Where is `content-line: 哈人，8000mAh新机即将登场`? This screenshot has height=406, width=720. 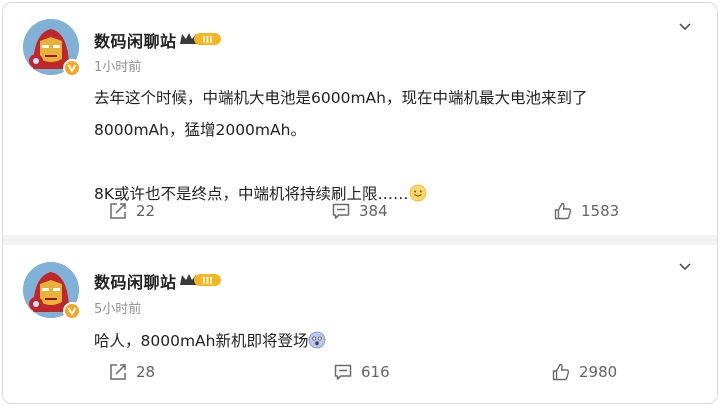
content-line: 哈人，8000mAh新机即将登场 is located at coordinates (210, 341).